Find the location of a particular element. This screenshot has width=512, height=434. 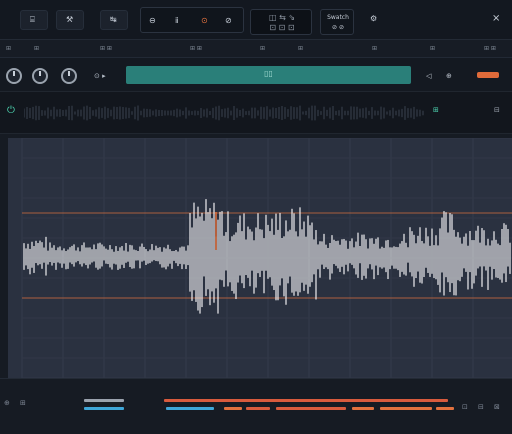

pause-icon: ⅱ is located at coordinates (177, 21).